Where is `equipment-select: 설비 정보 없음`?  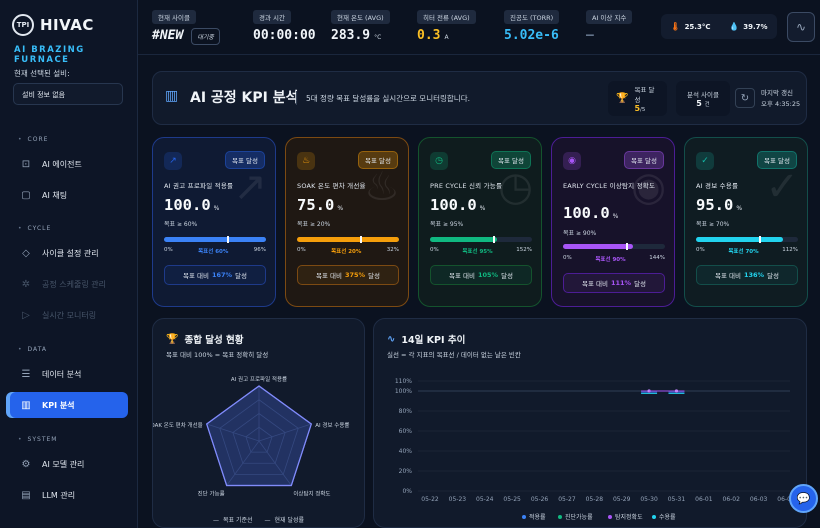 equipment-select: 설비 정보 없음 is located at coordinates (68, 94).